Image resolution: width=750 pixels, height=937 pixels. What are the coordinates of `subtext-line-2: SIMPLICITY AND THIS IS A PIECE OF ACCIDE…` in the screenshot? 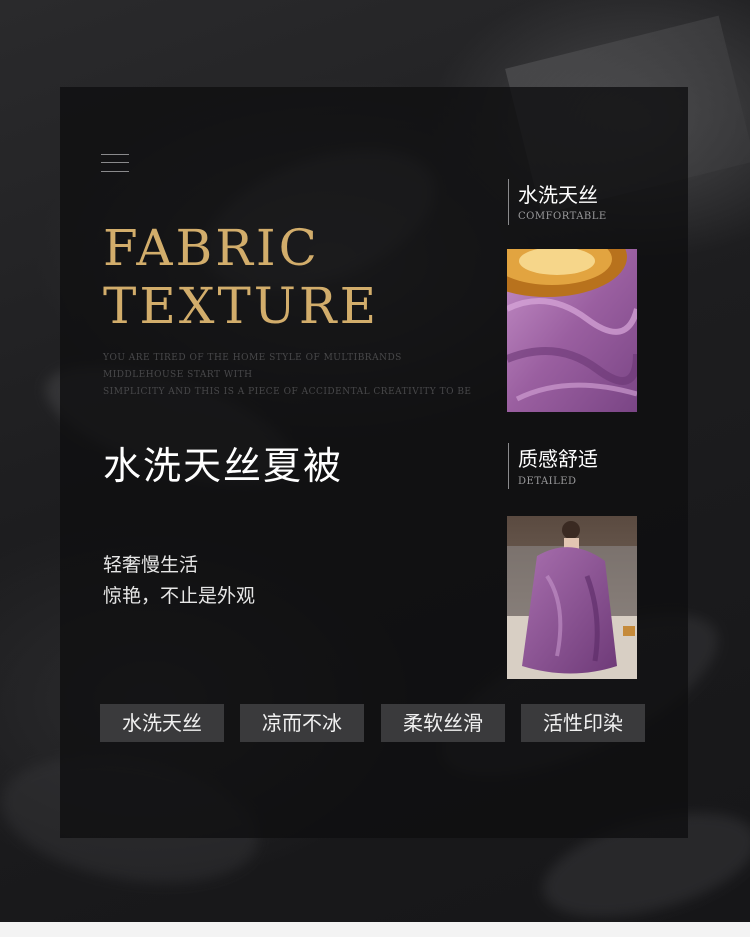 It's located at (287, 392).